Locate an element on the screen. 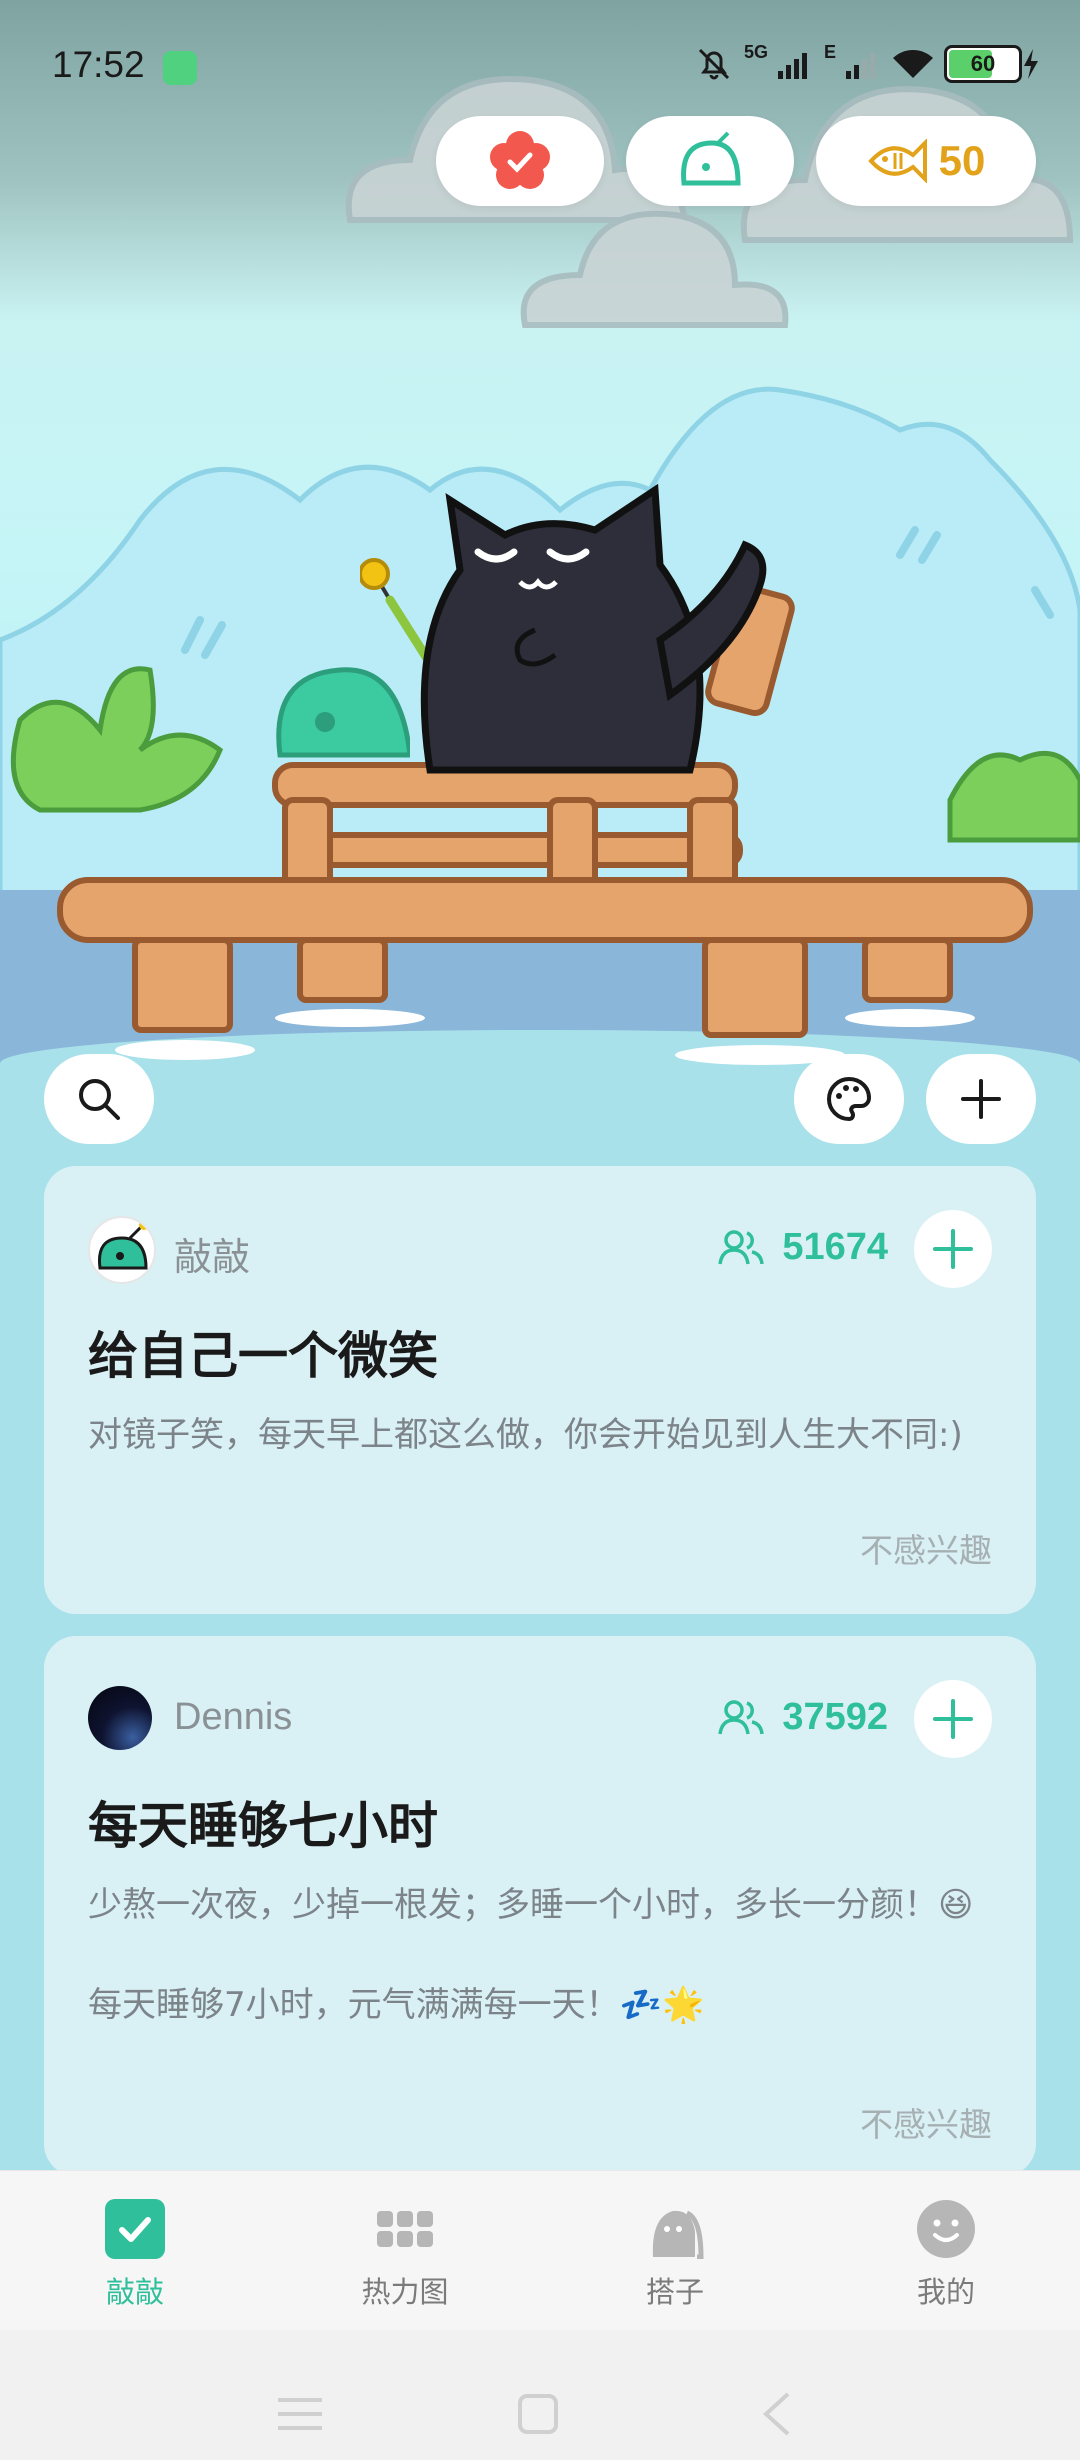 This screenshot has width=1080, height=2460. member-count: 37592 is located at coordinates (803, 1717).